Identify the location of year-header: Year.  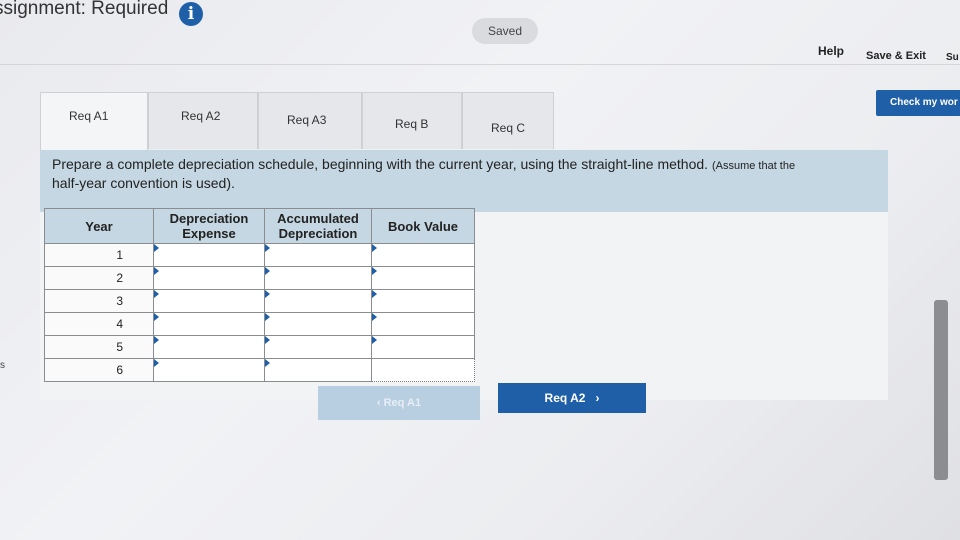
(99, 226).